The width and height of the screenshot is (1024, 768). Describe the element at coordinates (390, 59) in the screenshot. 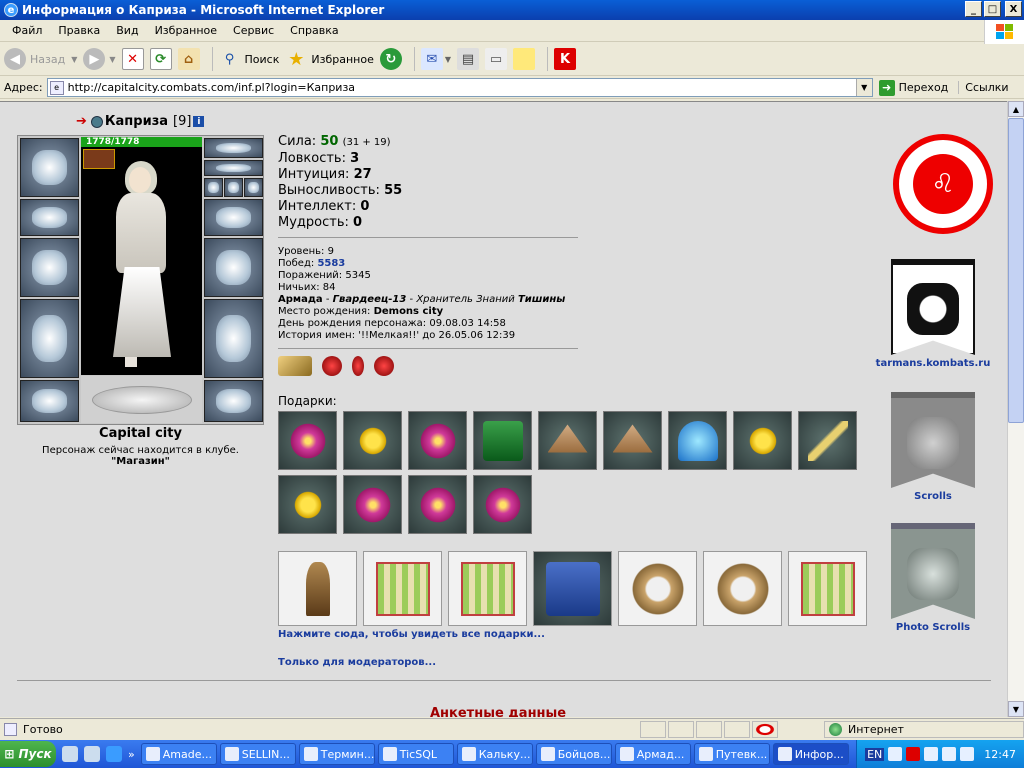

I see `history-button: ↻` at that location.